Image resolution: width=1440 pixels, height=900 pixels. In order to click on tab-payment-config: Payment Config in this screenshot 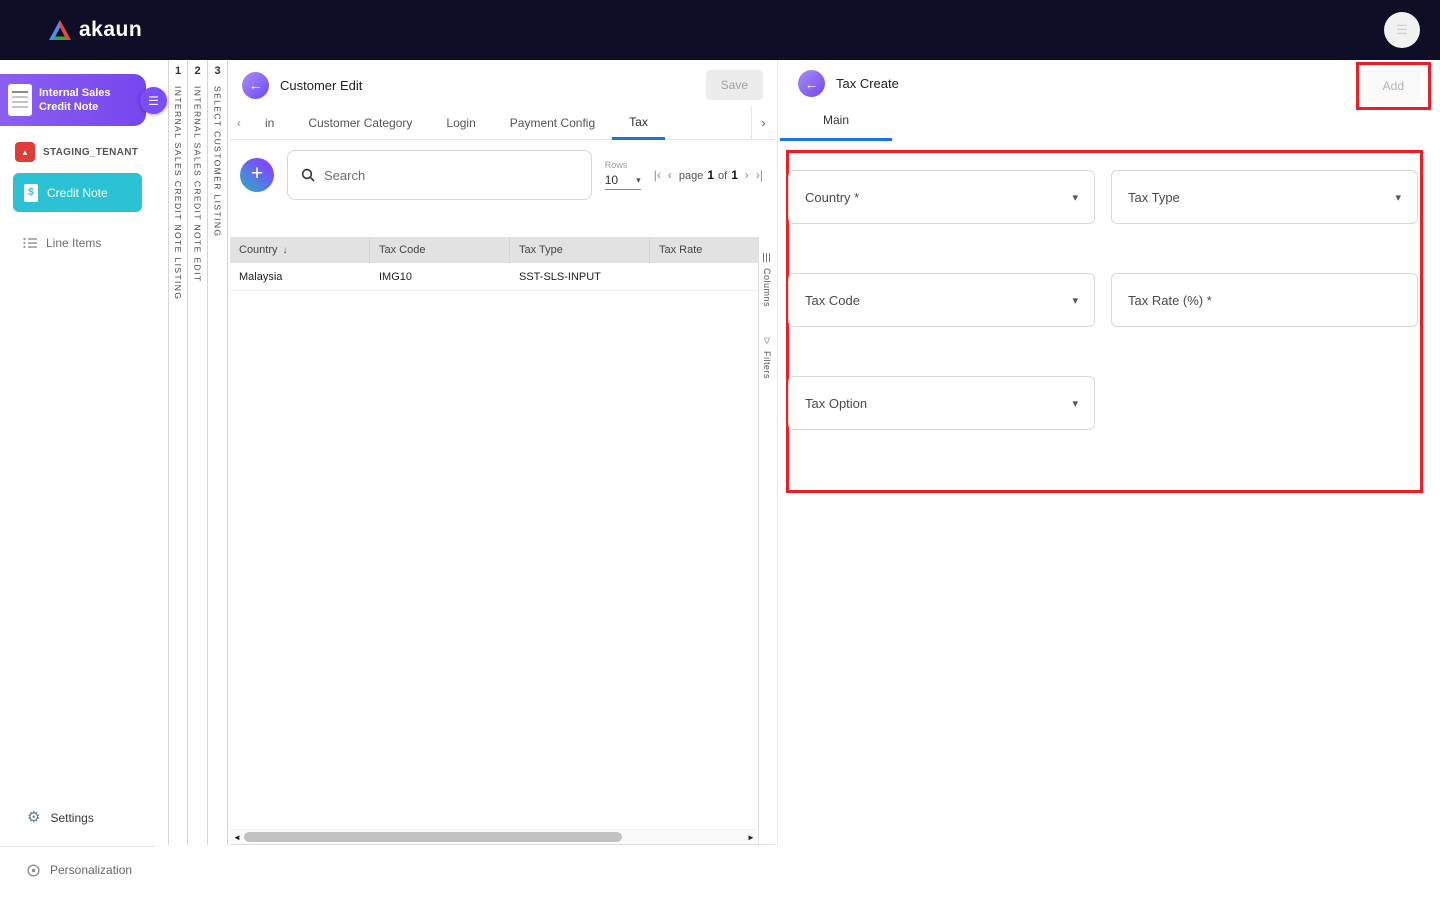, I will do `click(552, 122)`.